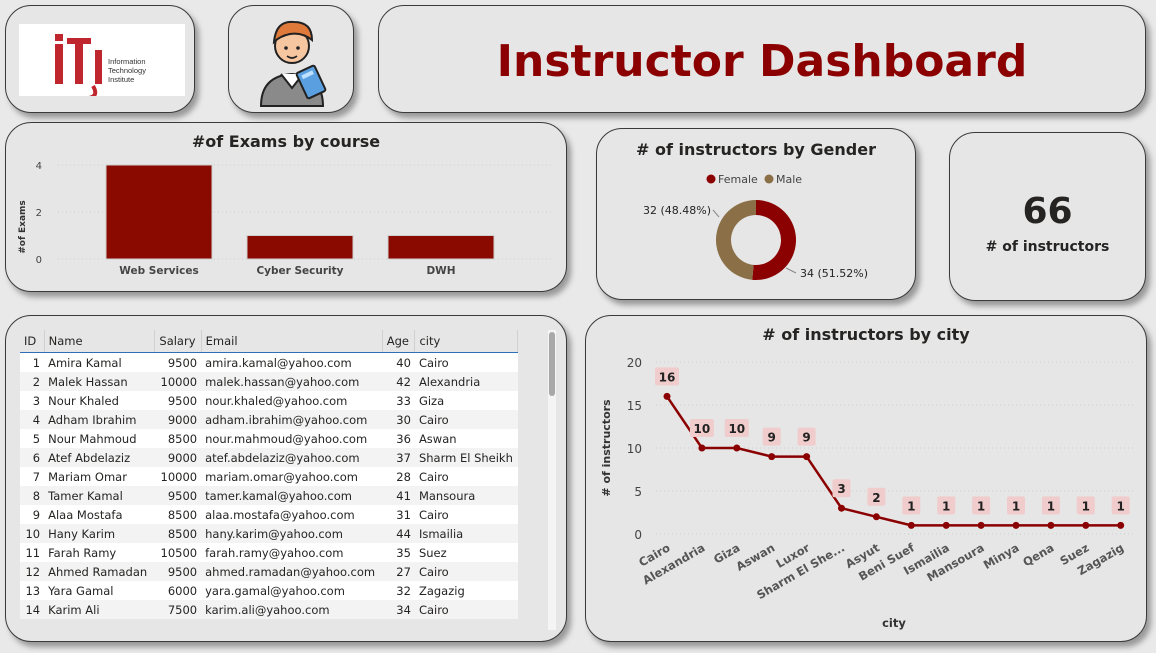 The height and width of the screenshot is (653, 1156). Describe the element at coordinates (466, 341) in the screenshot. I see `column-header: city` at that location.